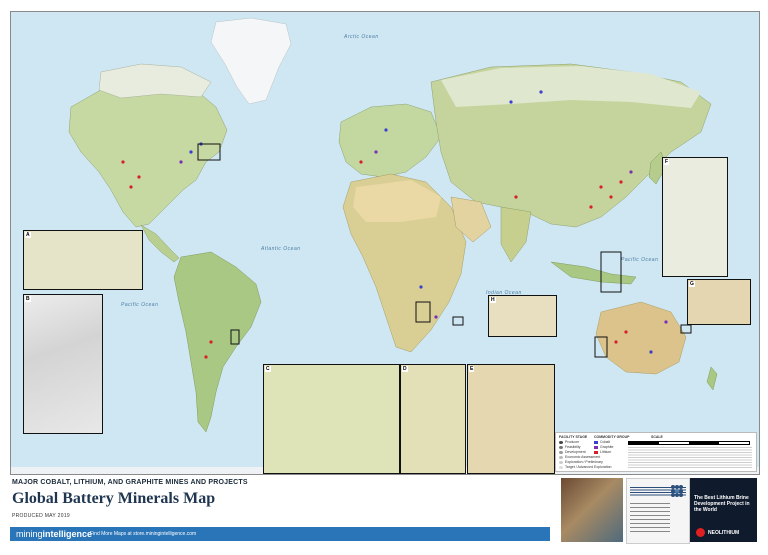  I want to click on inset-d: D, so click(433, 419).